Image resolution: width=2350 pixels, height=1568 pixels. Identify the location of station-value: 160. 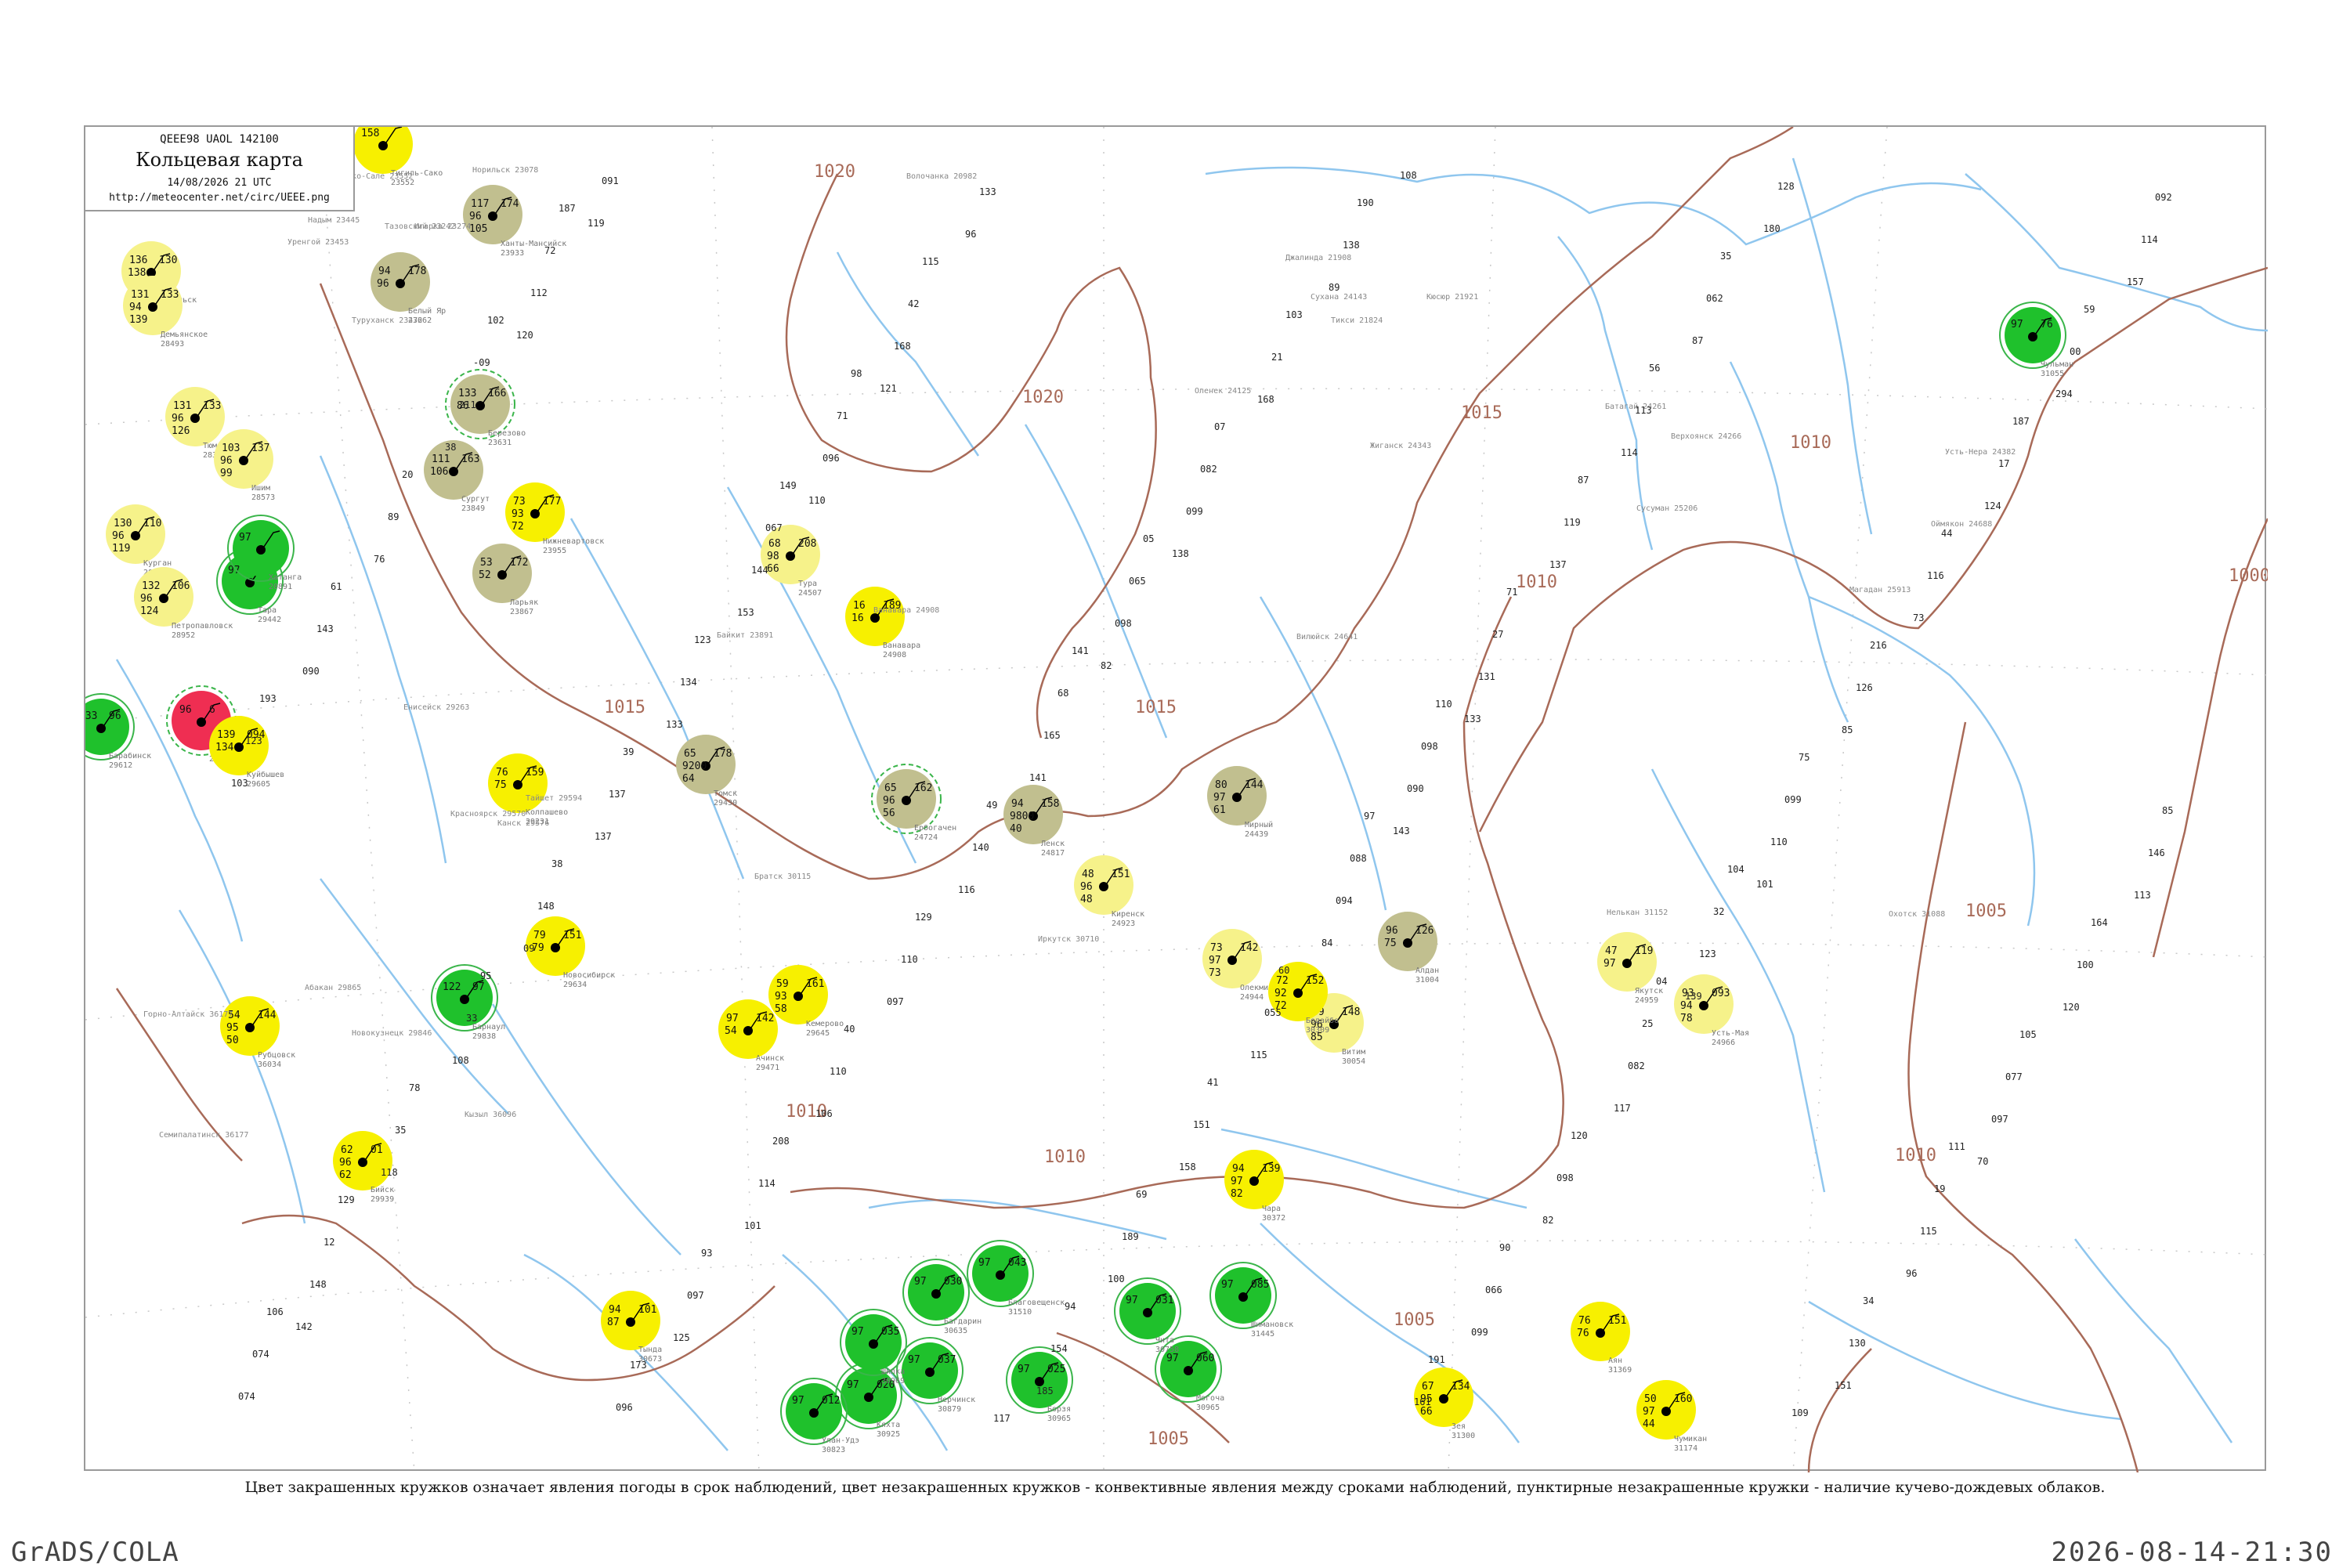
(1683, 1399).